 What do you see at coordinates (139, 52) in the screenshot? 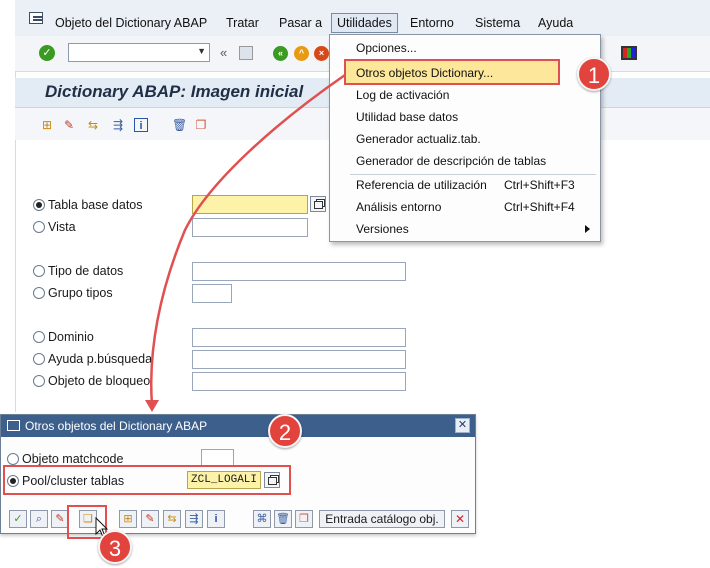
I see `command-field: ▼` at bounding box center [139, 52].